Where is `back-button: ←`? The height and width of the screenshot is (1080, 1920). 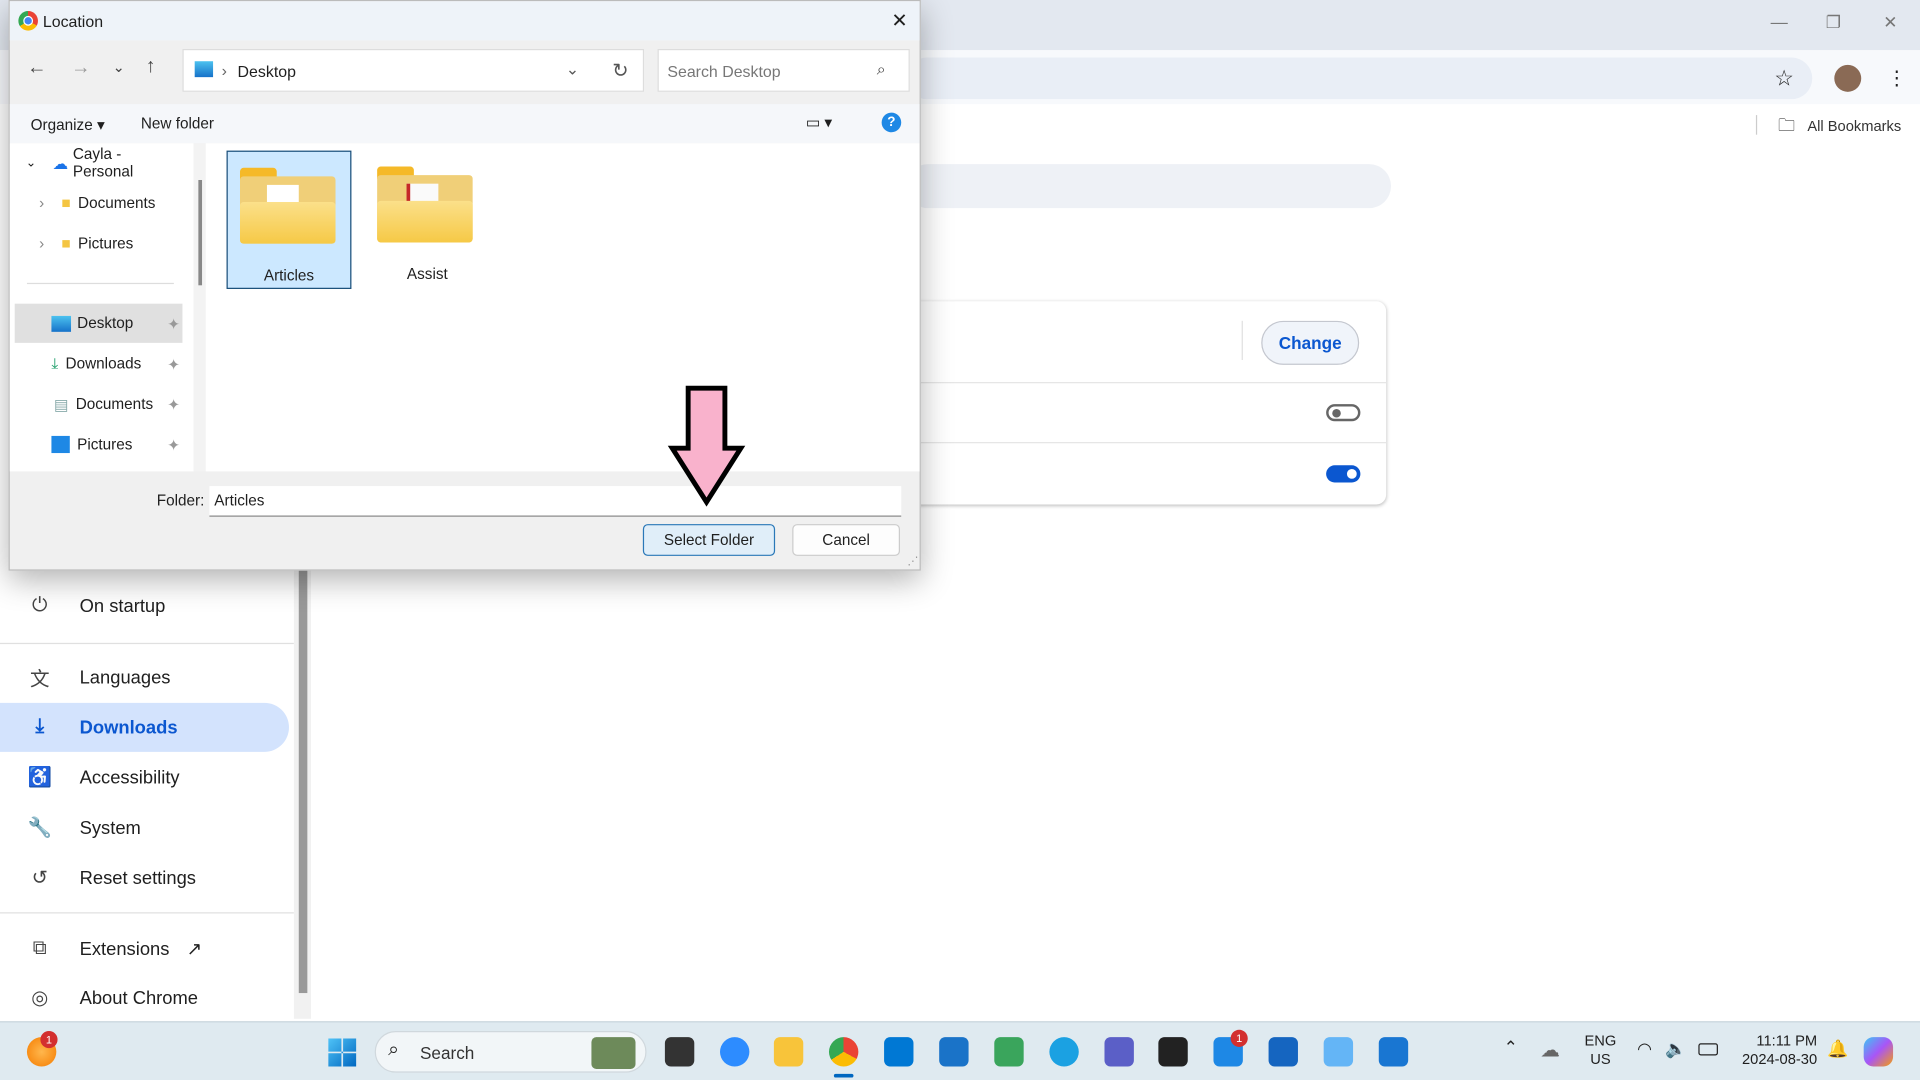 back-button: ← is located at coordinates (37, 69).